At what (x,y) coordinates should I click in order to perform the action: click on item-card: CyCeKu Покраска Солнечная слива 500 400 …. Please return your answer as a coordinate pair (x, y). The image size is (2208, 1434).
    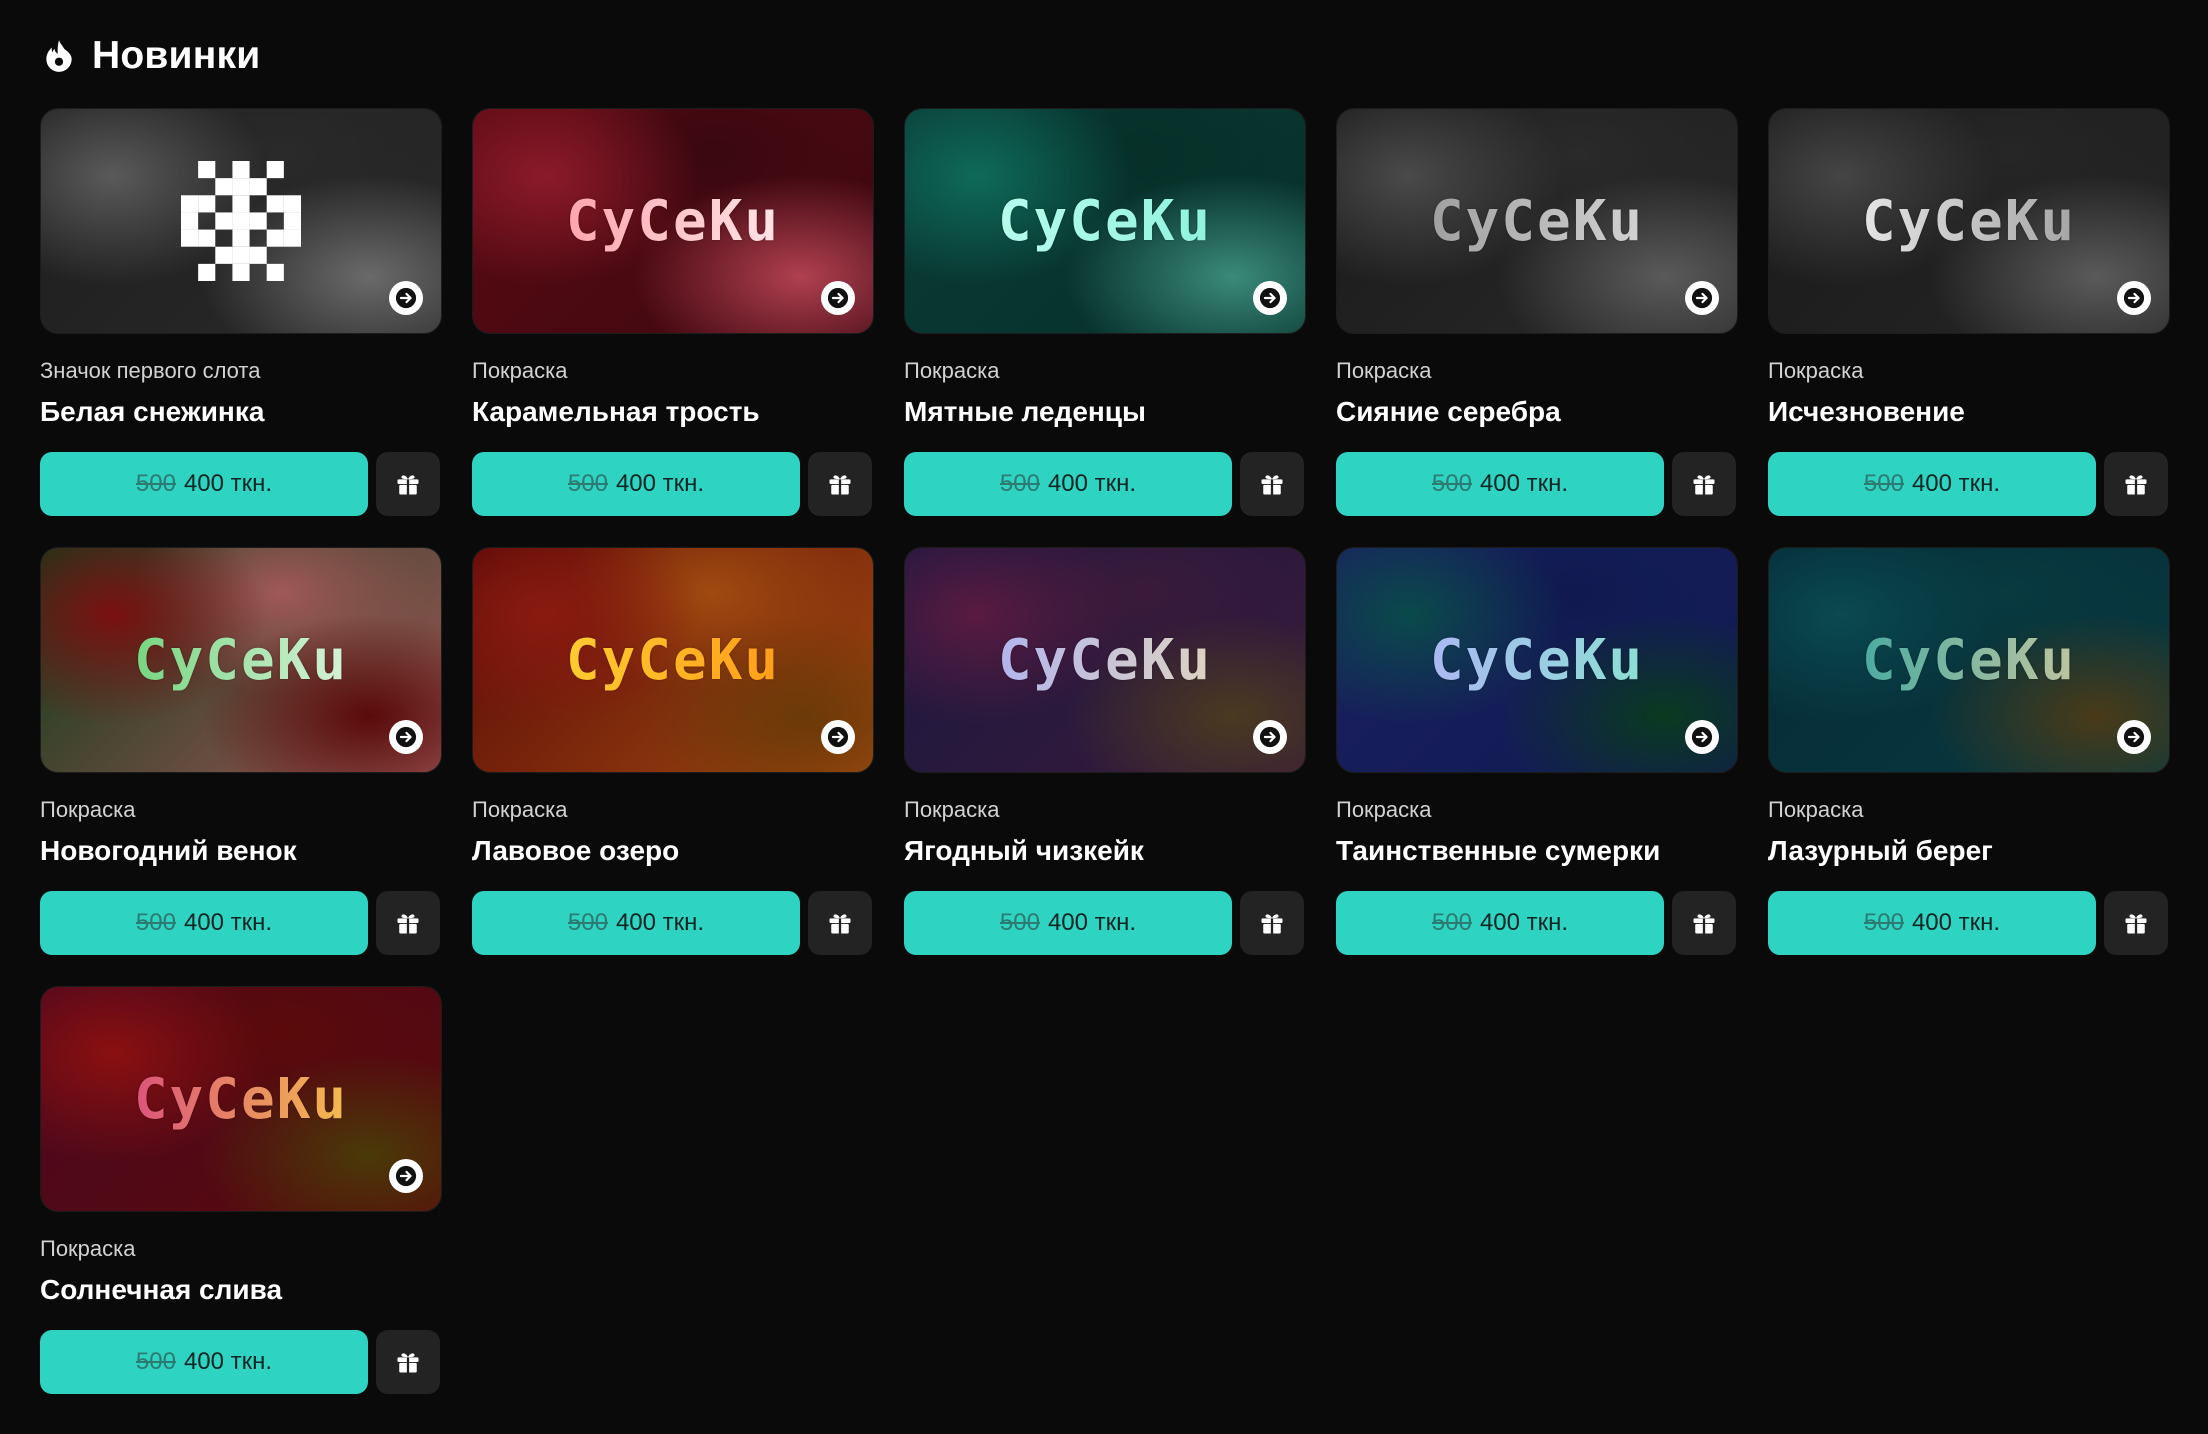
    Looking at the image, I should click on (241, 1191).